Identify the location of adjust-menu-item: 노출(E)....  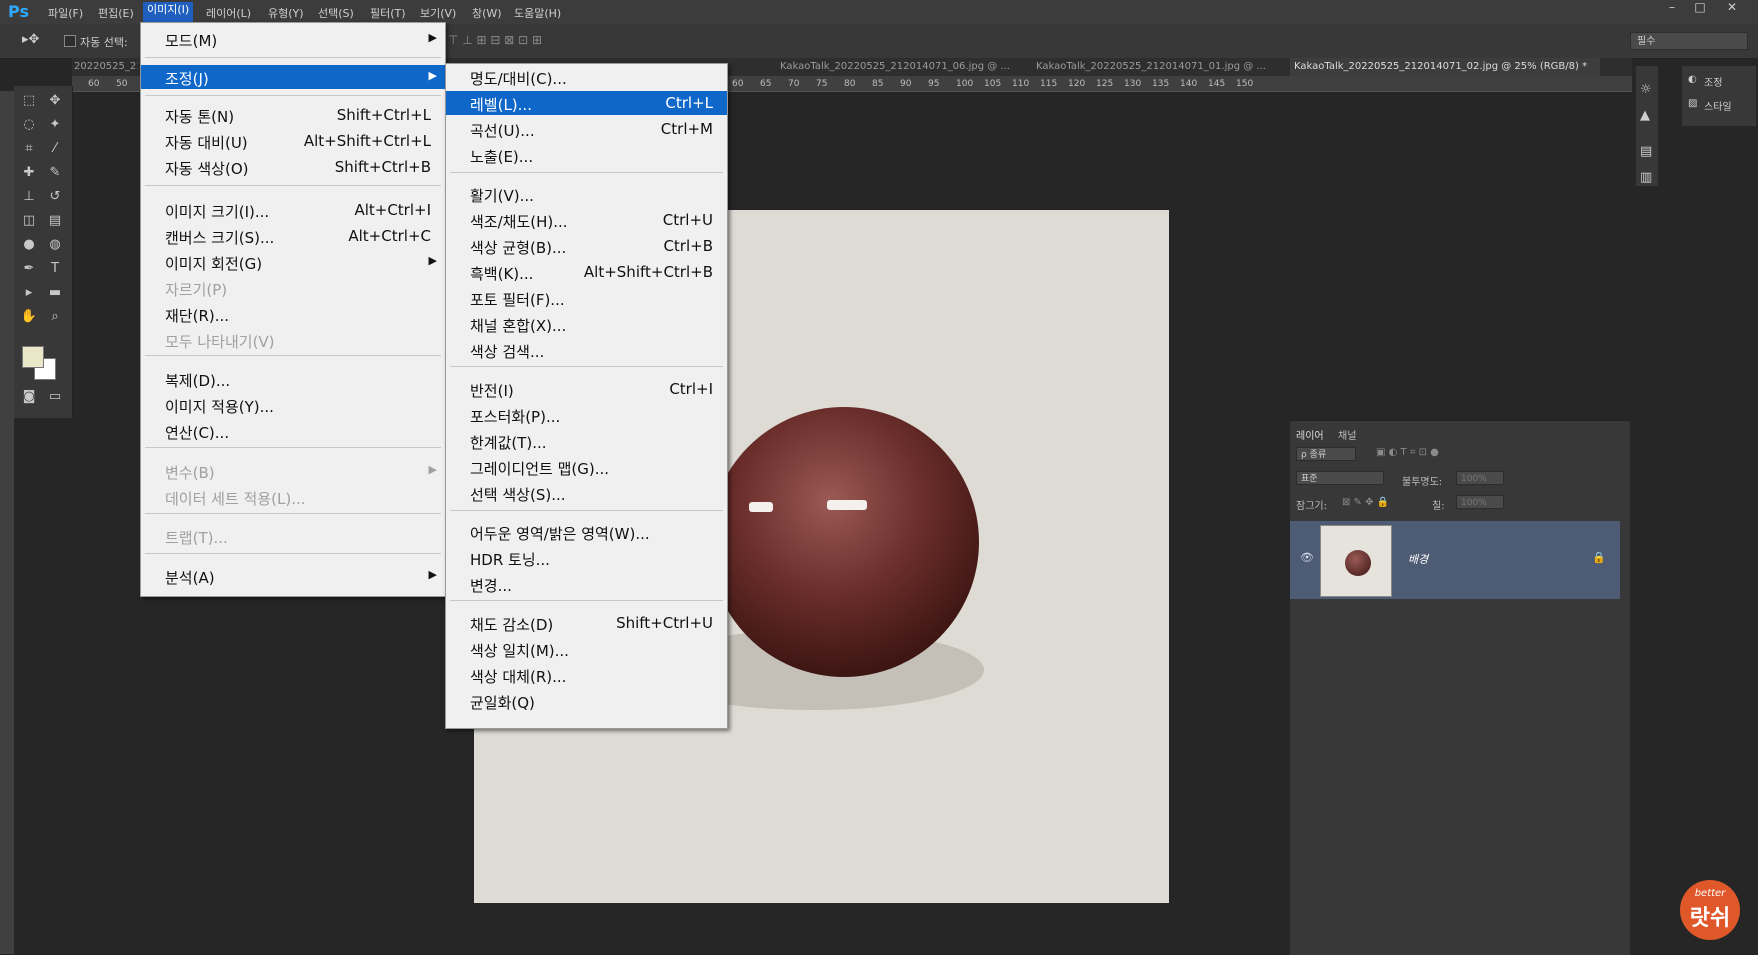
(586, 155).